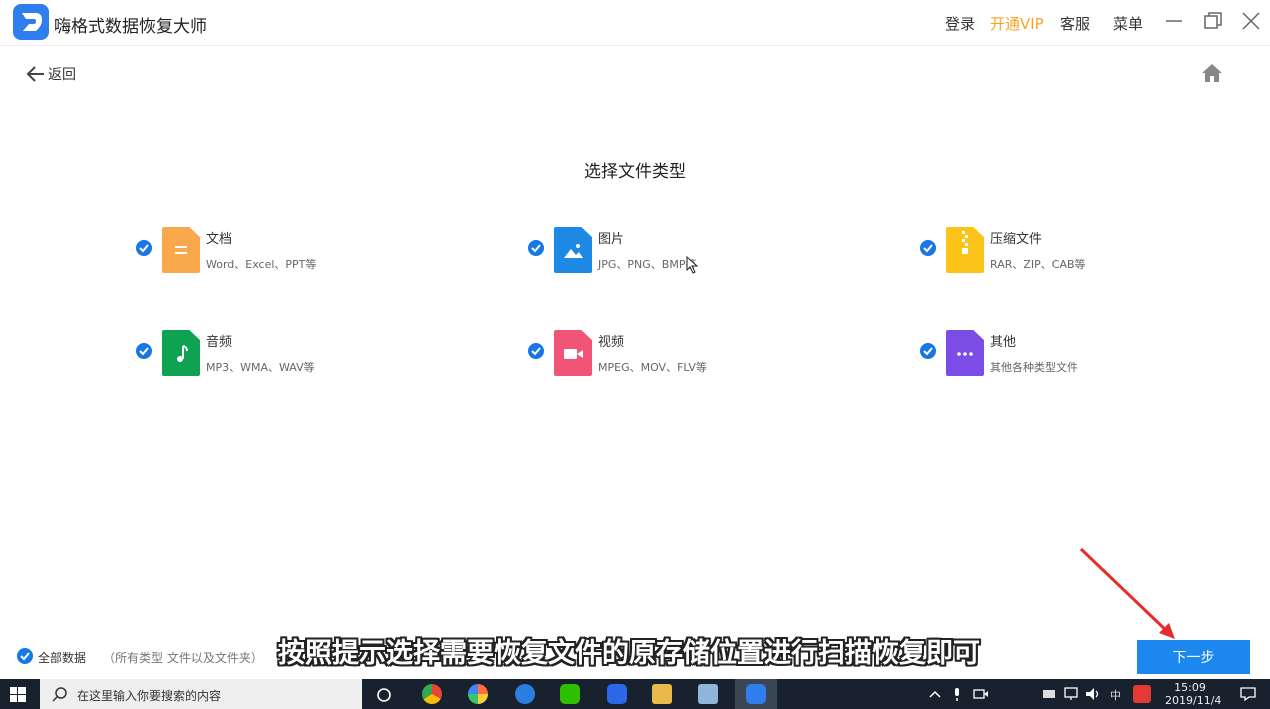 The width and height of the screenshot is (1270, 709). I want to click on back-label: 返回, so click(62, 75).